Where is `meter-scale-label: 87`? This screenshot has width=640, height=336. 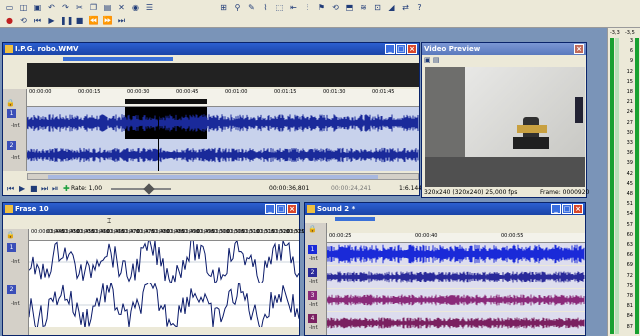 meter-scale-label: 87 is located at coordinates (629, 326).